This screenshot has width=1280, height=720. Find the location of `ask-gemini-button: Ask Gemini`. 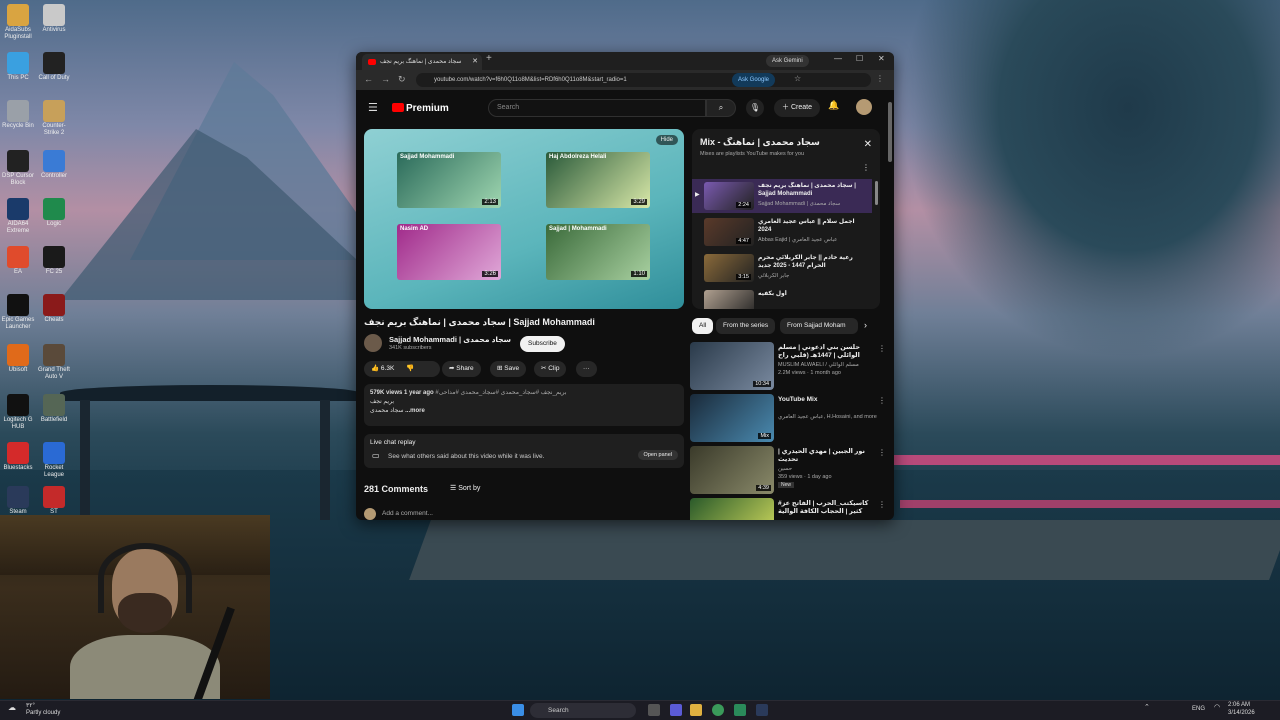

ask-gemini-button: Ask Gemini is located at coordinates (787, 61).